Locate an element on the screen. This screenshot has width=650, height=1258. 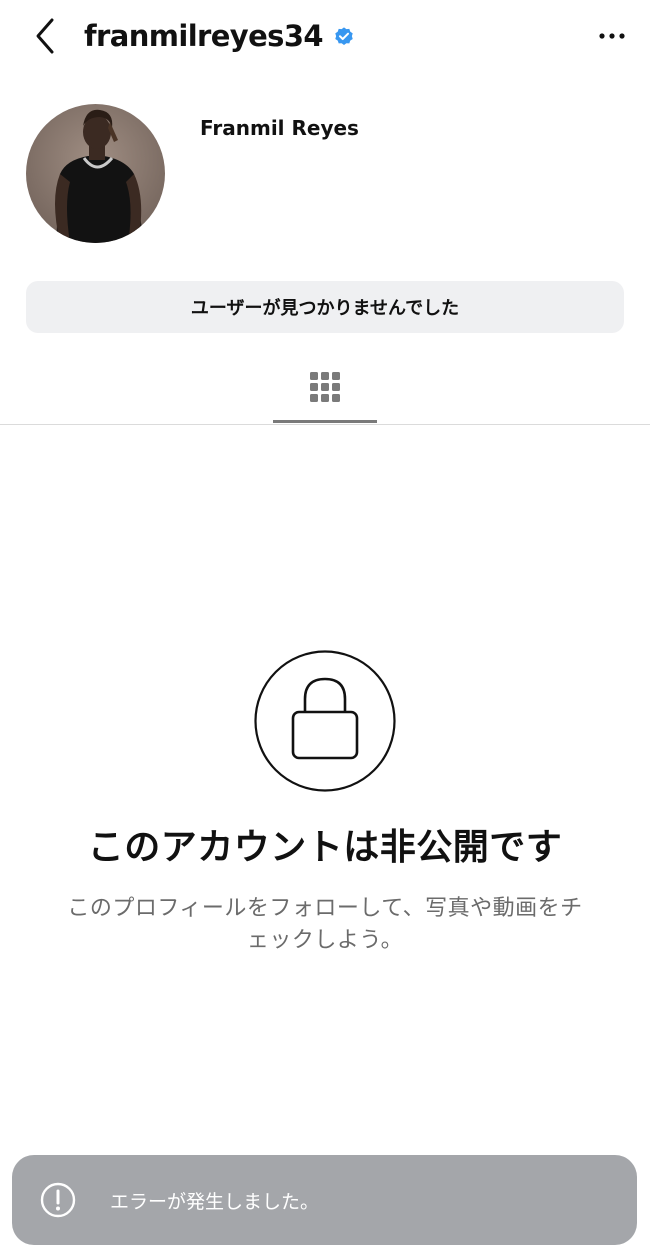
avatar-photo is located at coordinates (95, 173).